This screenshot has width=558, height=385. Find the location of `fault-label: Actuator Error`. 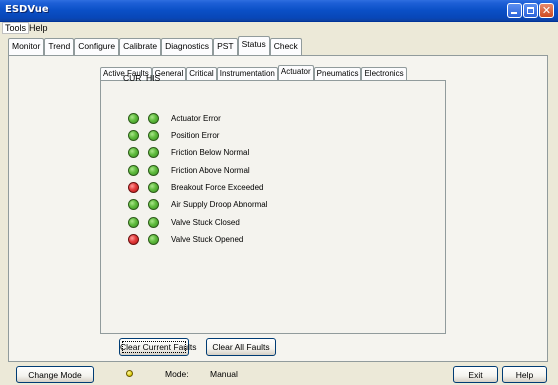

fault-label: Actuator Error is located at coordinates (196, 118).